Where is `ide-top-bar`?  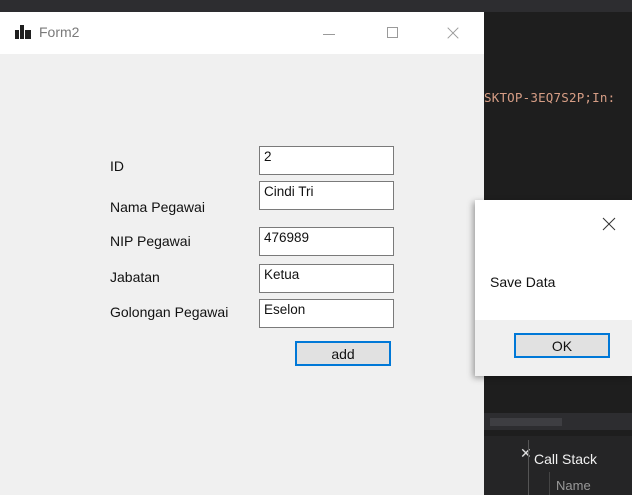
ide-top-bar is located at coordinates (316, 6).